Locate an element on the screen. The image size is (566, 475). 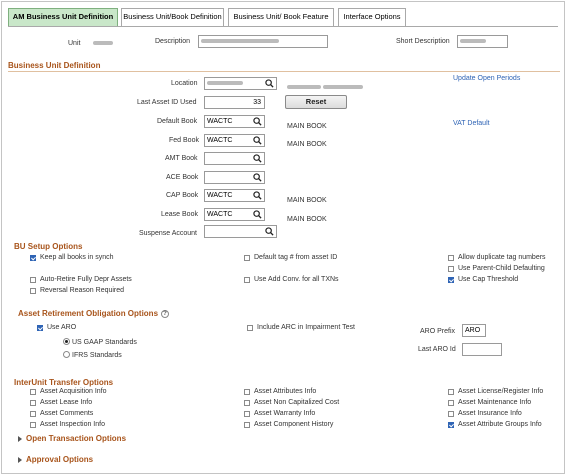
keep-all-books-label: Keep all books in synch is located at coordinates (77, 257).